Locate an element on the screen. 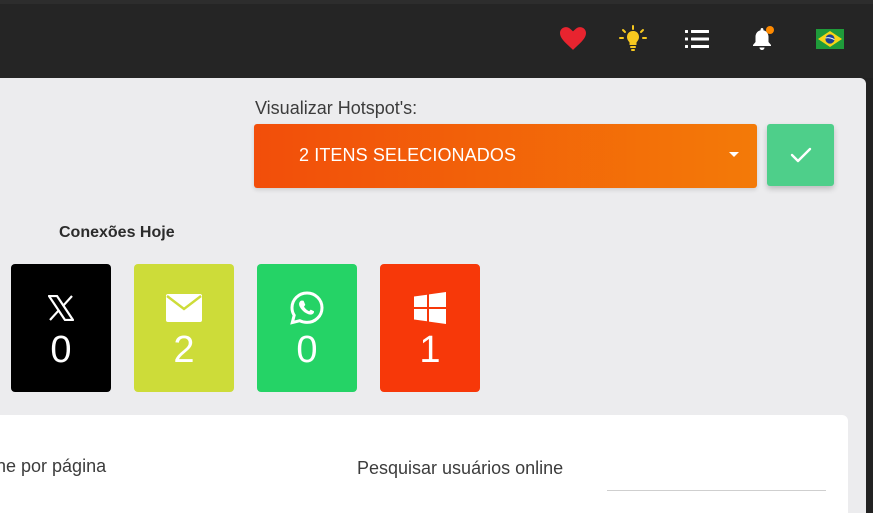  favorites-button is located at coordinates (573, 39).